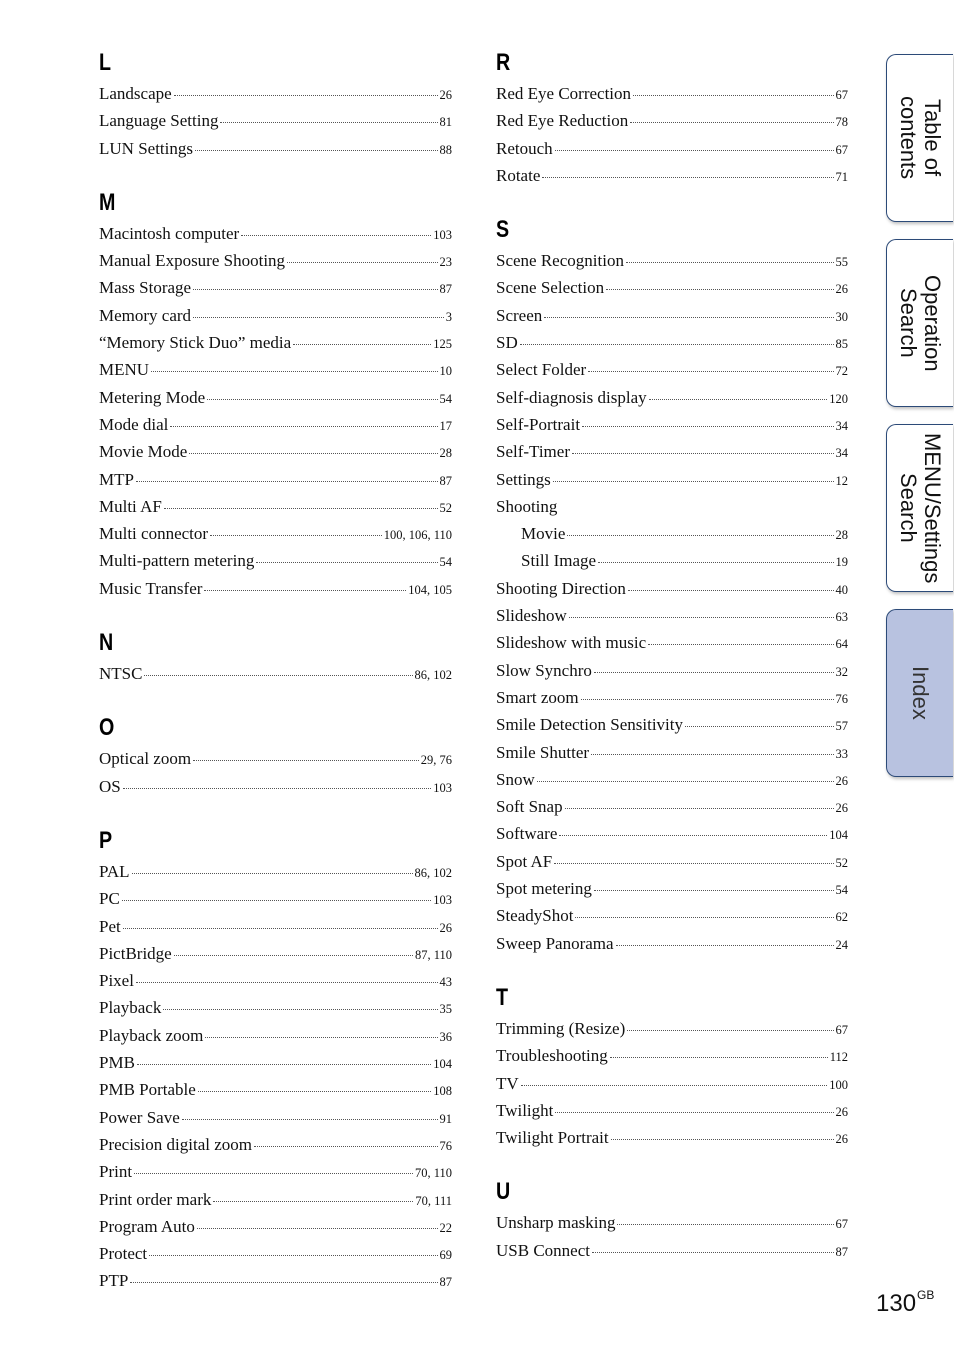 This screenshot has width=954, height=1369. I want to click on entry-pages: 57, so click(842, 726).